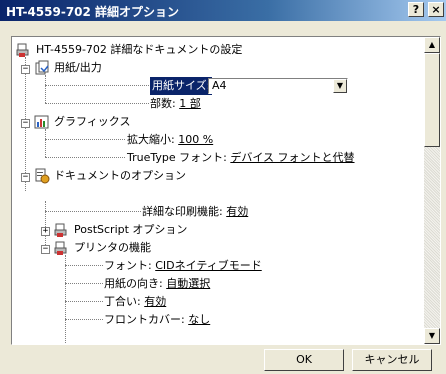 Image resolution: width=446 pixels, height=374 pixels. What do you see at coordinates (199, 319) in the screenshot?
I see `front-cover-value: なし` at bounding box center [199, 319].